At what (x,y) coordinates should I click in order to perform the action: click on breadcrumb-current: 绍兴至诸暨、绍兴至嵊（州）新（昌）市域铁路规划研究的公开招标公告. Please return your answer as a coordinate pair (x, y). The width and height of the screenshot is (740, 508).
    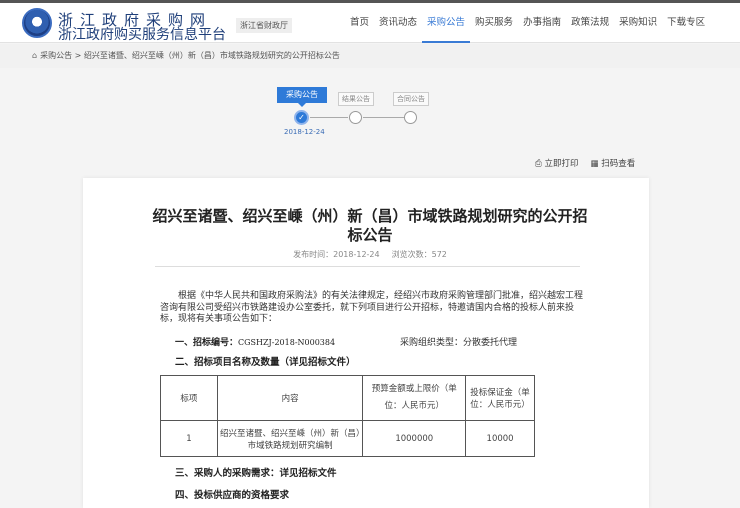
    Looking at the image, I should click on (211, 55).